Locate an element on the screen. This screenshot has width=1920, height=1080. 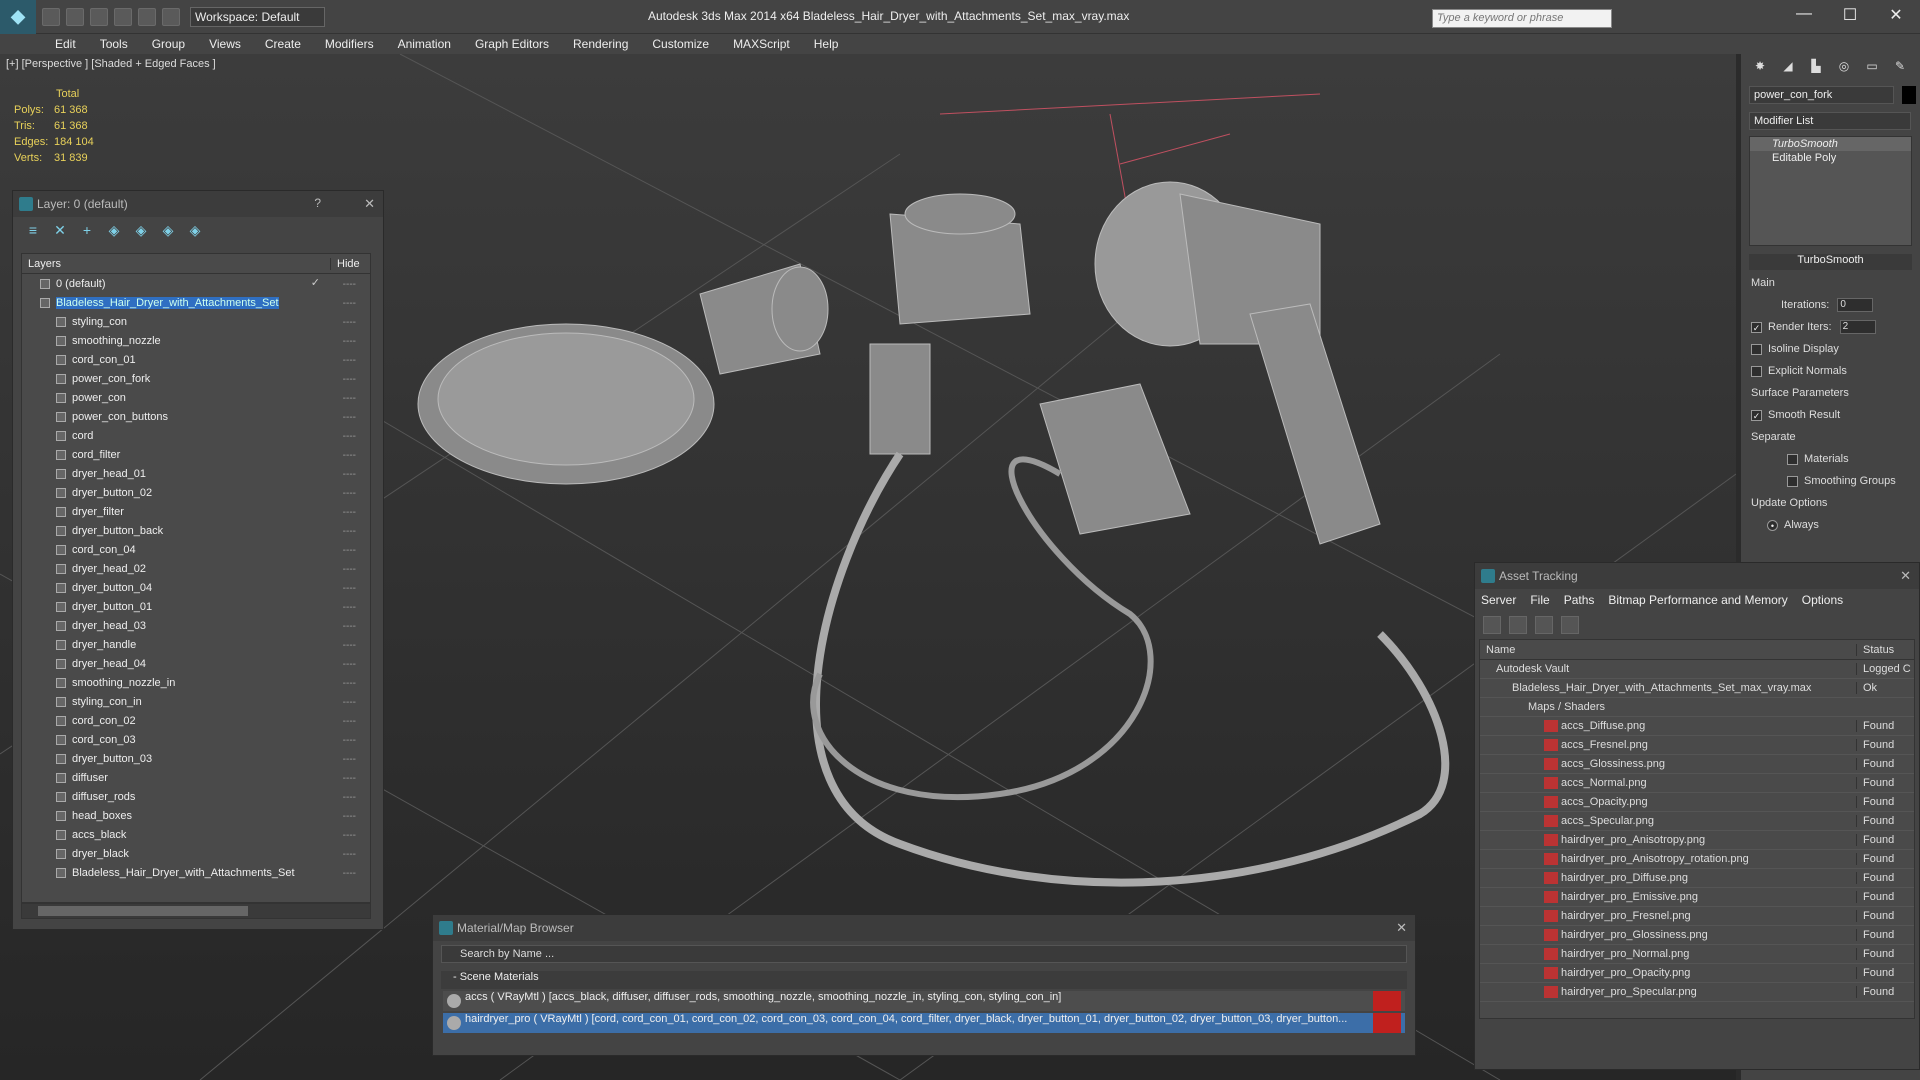
menu-customize: Customize is located at coordinates (680, 44).